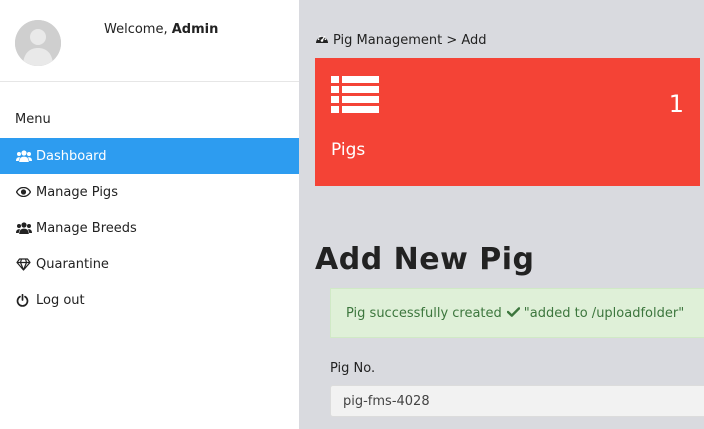  What do you see at coordinates (26, 300) in the screenshot?
I see `power-icon` at bounding box center [26, 300].